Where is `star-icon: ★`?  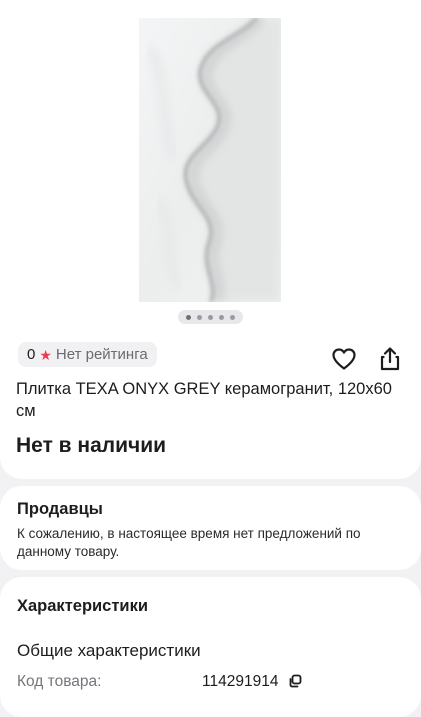 star-icon: ★ is located at coordinates (45, 354).